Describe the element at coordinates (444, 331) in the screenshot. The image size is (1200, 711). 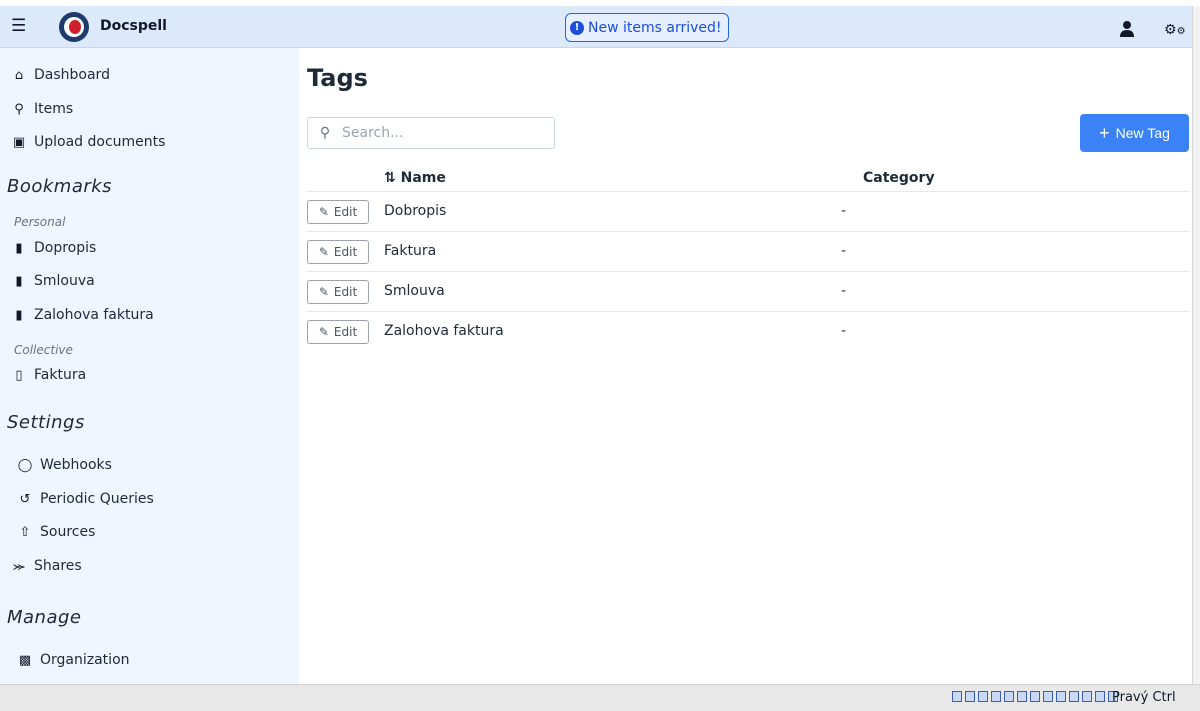
I see `tag-name-cell: Zalohova faktura` at that location.